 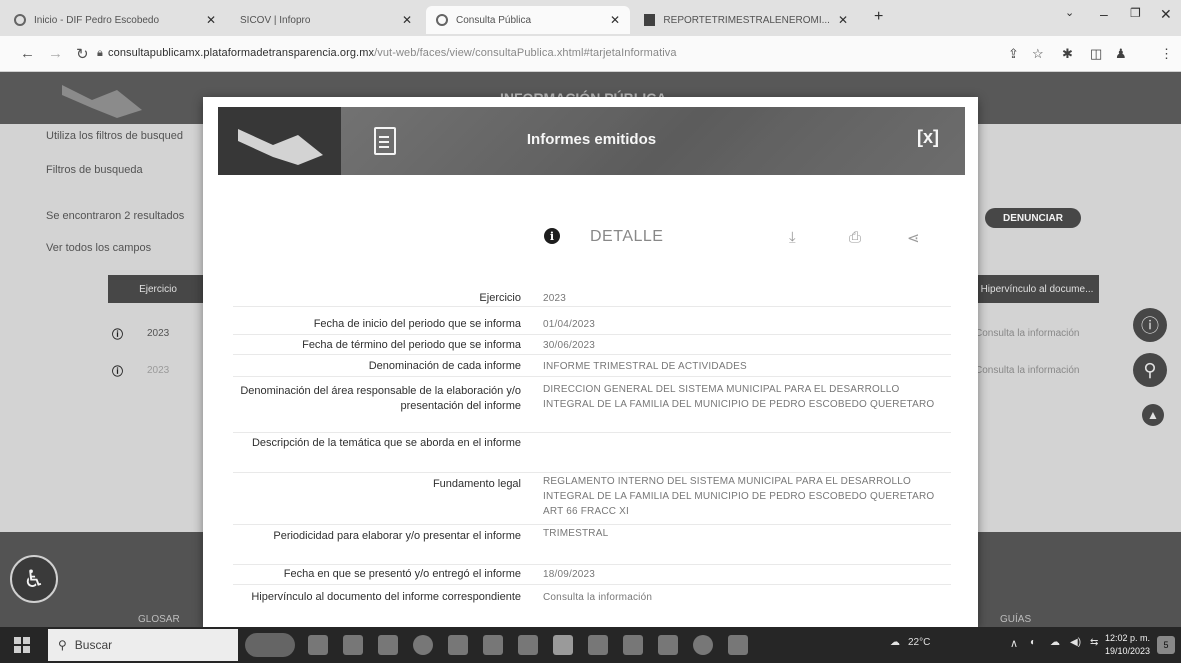 I want to click on network-icon: ◐, so click(x=1033, y=642).